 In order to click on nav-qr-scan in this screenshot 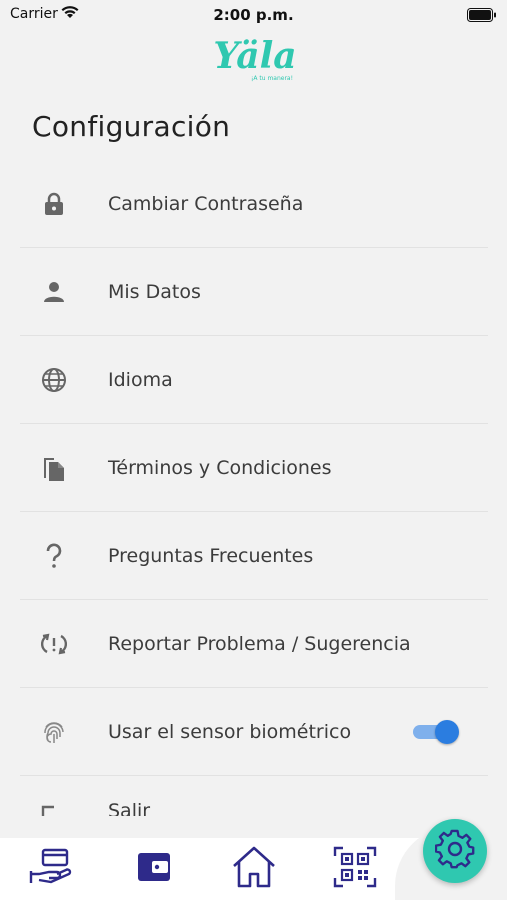, I will do `click(355, 869)`.